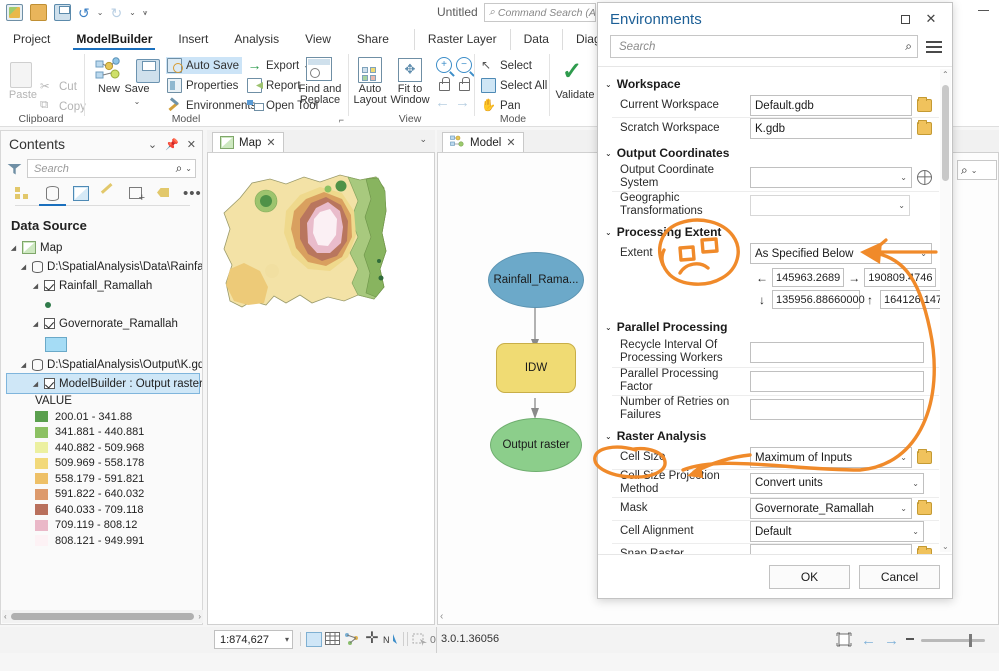 The image size is (999, 671). Describe the element at coordinates (974, 170) in the screenshot. I see `chevron-down-icon: ⌄` at that location.